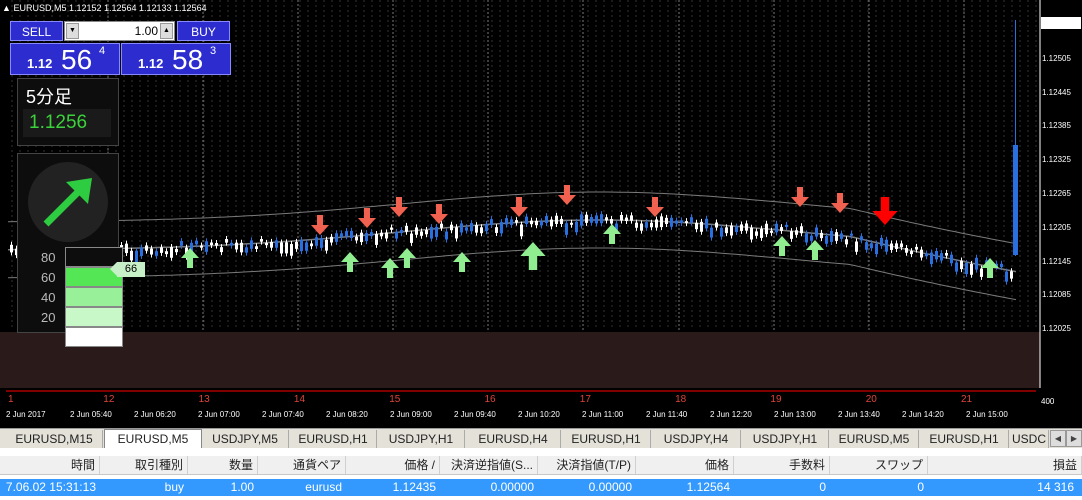 This screenshot has height=500, width=1082. I want to click on axis-edge-label: 400, so click(1048, 401).